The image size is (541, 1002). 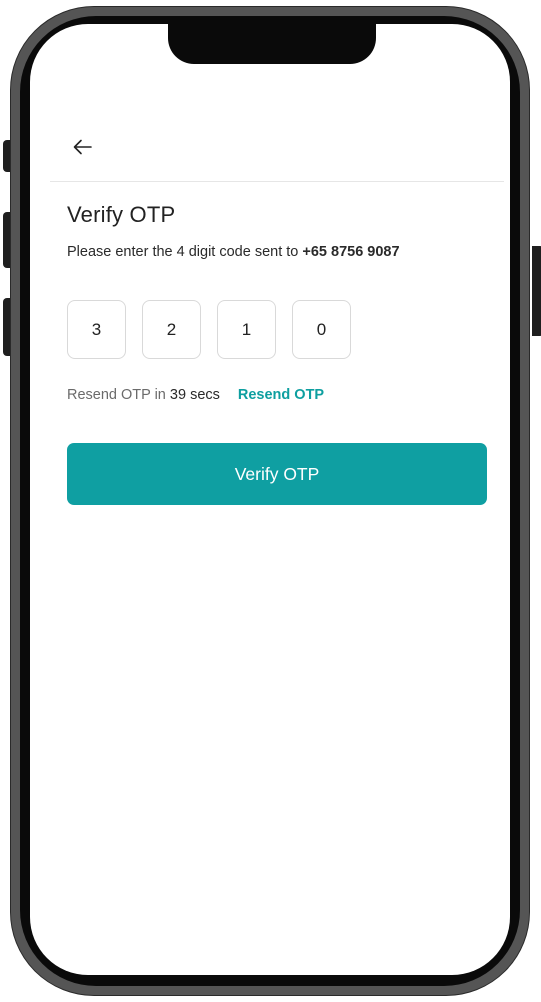 I want to click on page-title: Verify OTP, so click(x=121, y=214).